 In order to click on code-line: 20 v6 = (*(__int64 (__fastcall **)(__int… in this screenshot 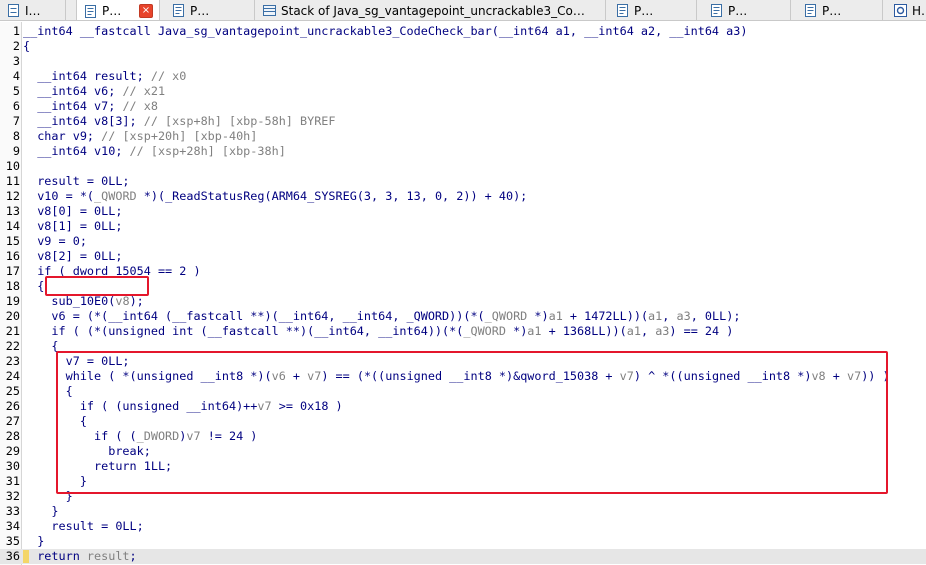, I will do `click(463, 316)`.